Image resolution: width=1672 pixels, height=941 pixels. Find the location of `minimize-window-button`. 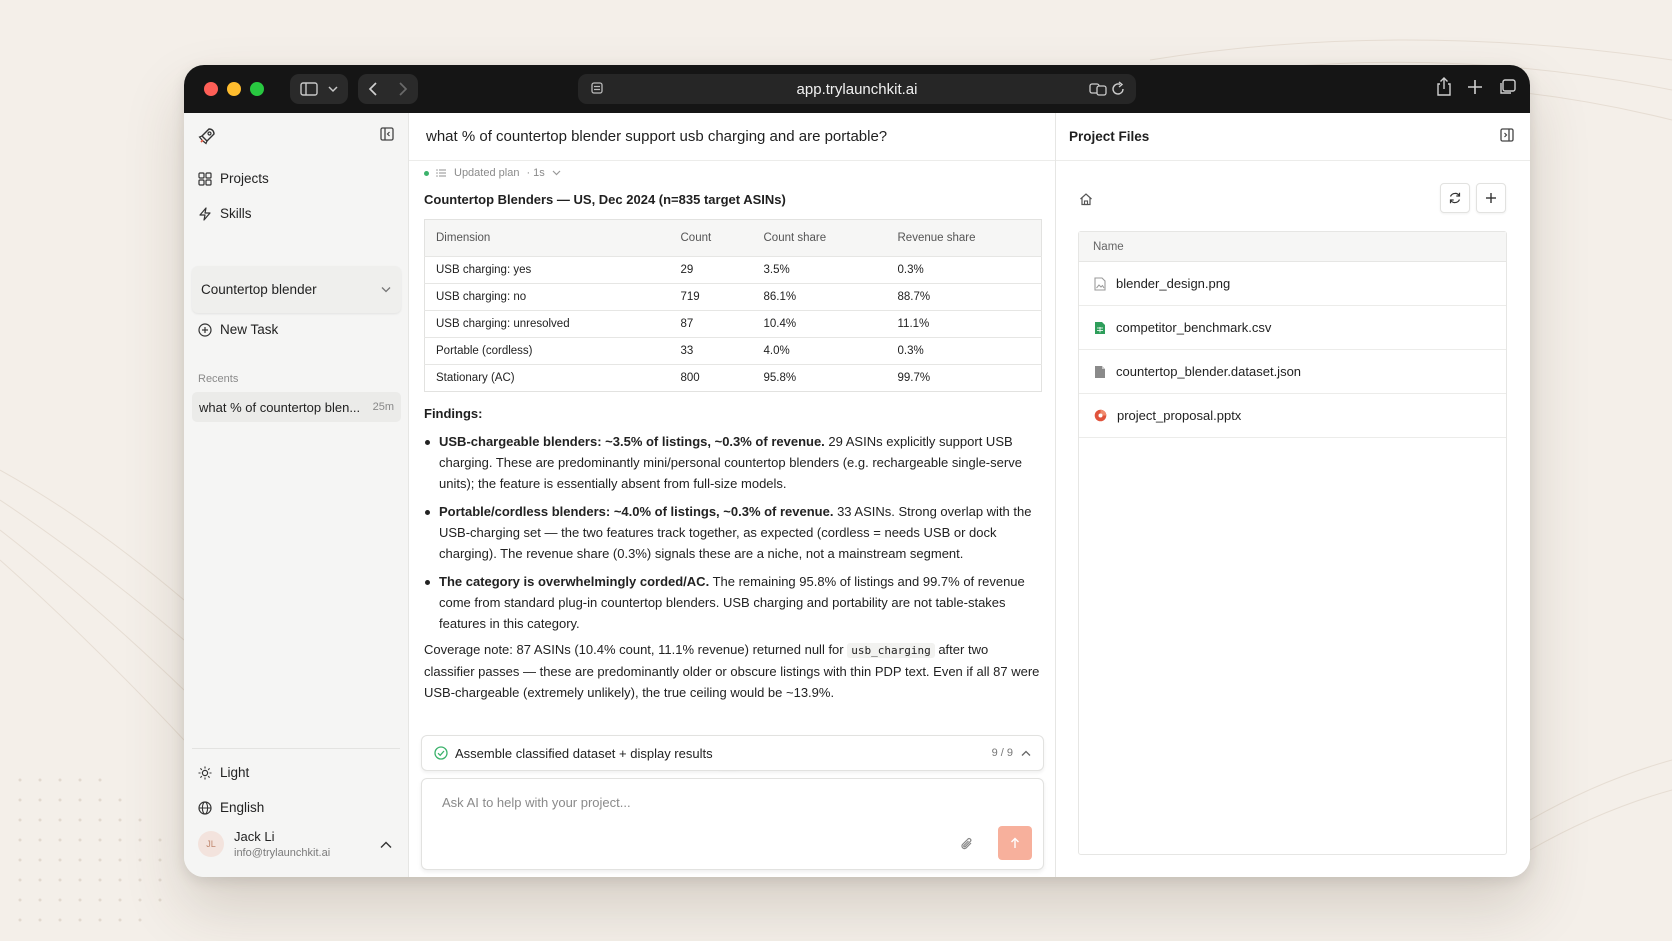

minimize-window-button is located at coordinates (234, 89).